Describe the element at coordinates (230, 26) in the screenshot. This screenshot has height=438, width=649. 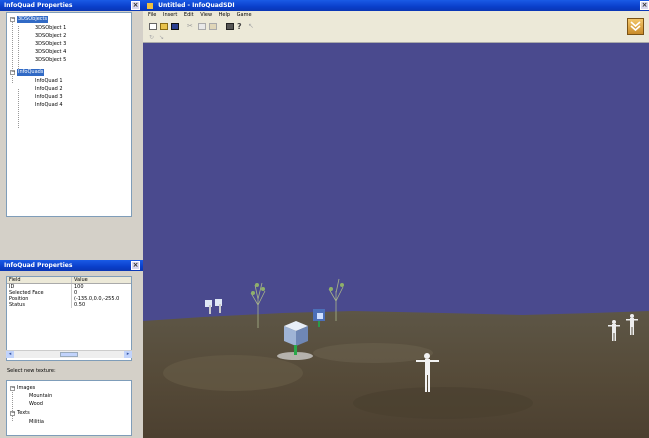
I see `print-icon` at that location.